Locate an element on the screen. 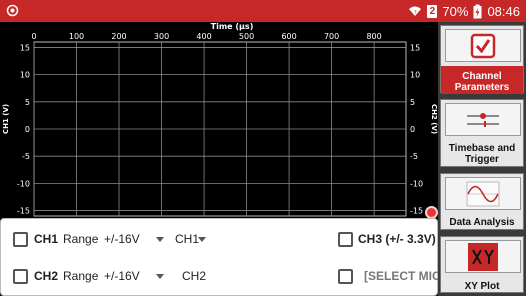  ch1-label: CH1 is located at coordinates (46, 239).